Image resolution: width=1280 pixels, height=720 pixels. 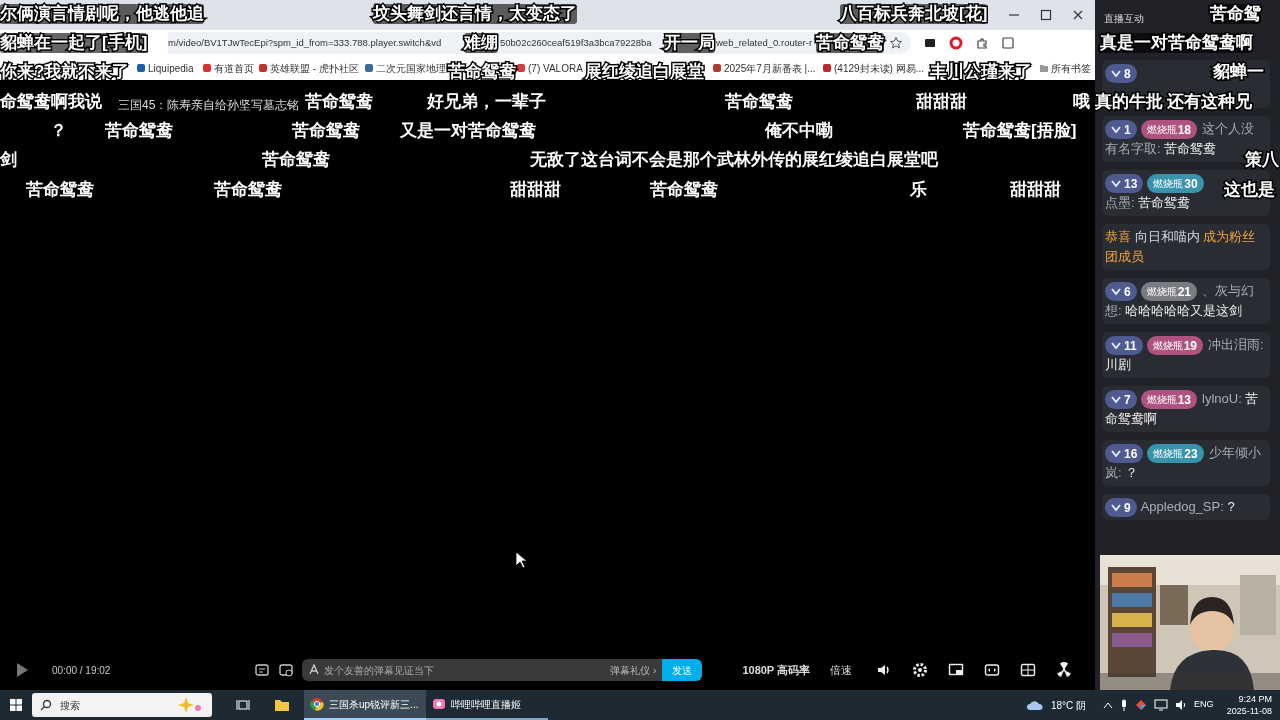 What do you see at coordinates (1064, 670) in the screenshot?
I see `radiation-icon` at bounding box center [1064, 670].